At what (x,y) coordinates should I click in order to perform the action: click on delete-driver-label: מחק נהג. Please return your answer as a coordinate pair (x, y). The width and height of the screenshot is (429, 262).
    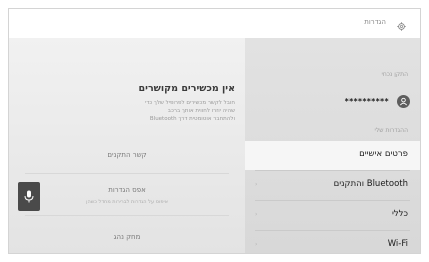
    Looking at the image, I should click on (127, 237).